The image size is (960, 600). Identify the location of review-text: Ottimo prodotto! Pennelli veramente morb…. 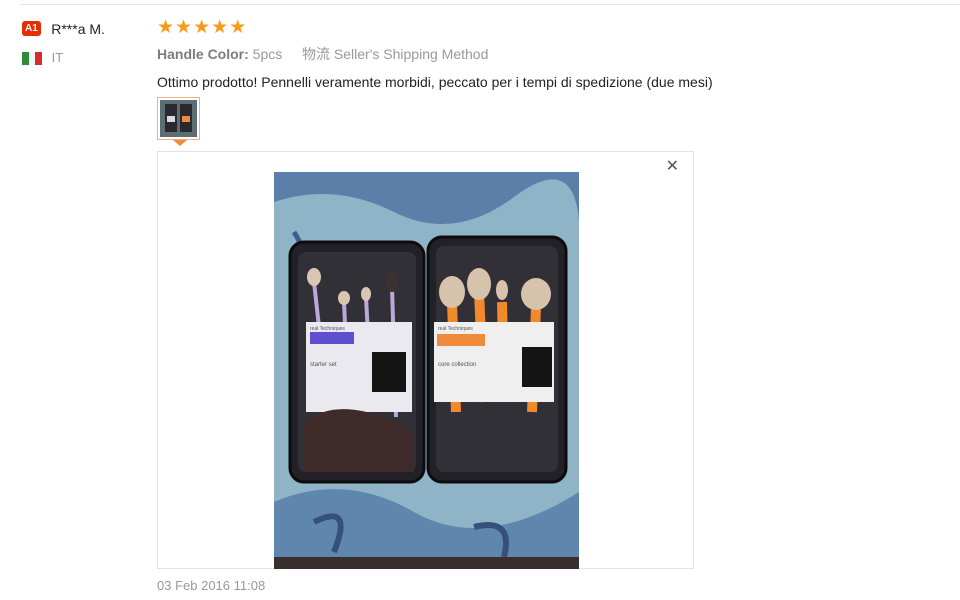
(435, 82).